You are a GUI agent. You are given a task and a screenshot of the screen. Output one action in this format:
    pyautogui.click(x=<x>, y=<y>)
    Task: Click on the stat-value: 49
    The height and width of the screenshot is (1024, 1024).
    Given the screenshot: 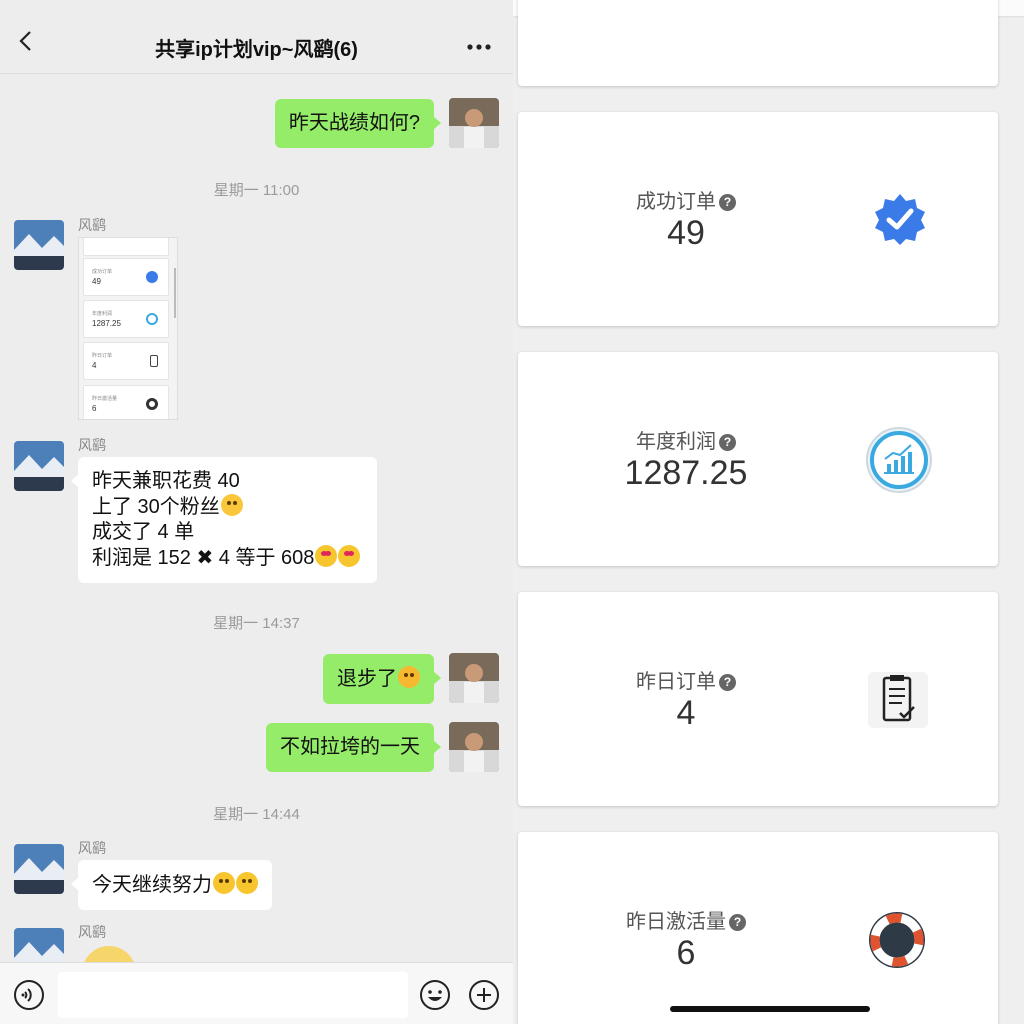 What is the action you would take?
    pyautogui.click(x=686, y=233)
    